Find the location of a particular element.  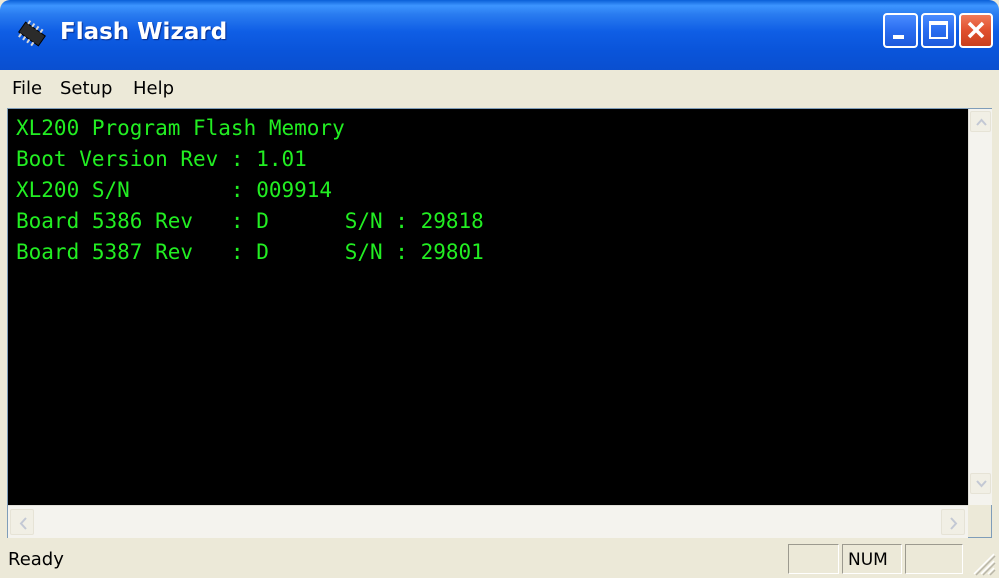

scroll-right-button is located at coordinates (953, 522).